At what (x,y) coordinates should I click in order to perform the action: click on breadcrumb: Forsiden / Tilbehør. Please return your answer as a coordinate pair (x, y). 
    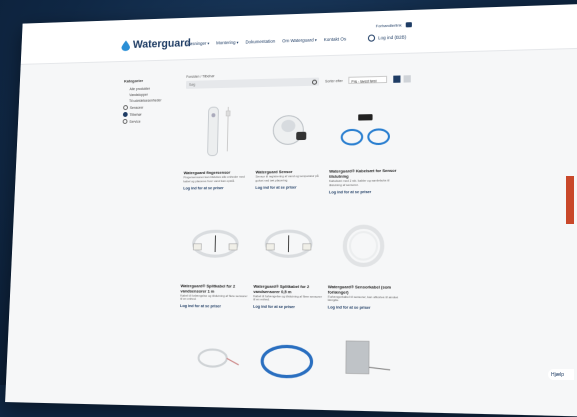
    Looking at the image, I should click on (200, 76).